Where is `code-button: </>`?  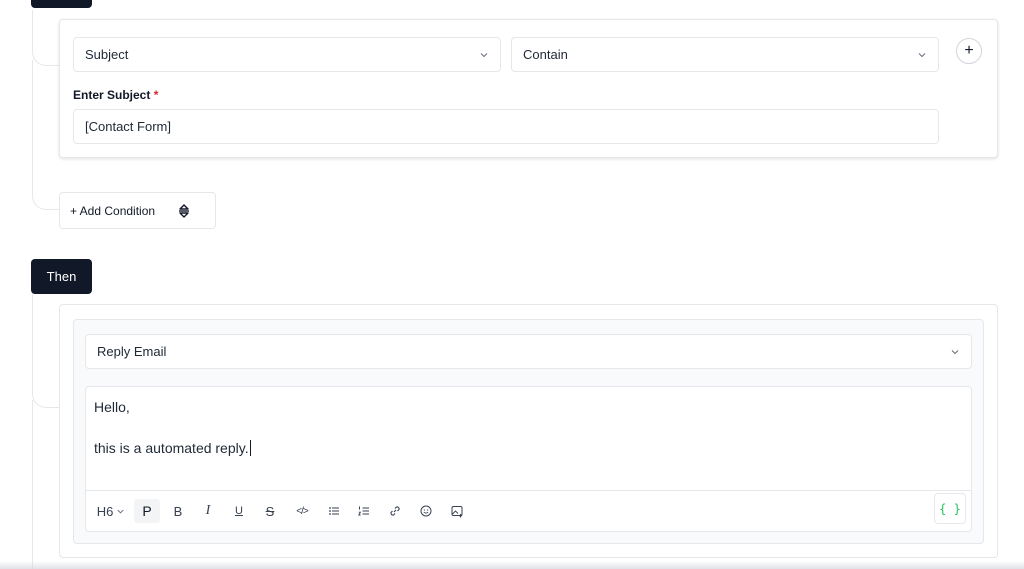 code-button: </> is located at coordinates (302, 511).